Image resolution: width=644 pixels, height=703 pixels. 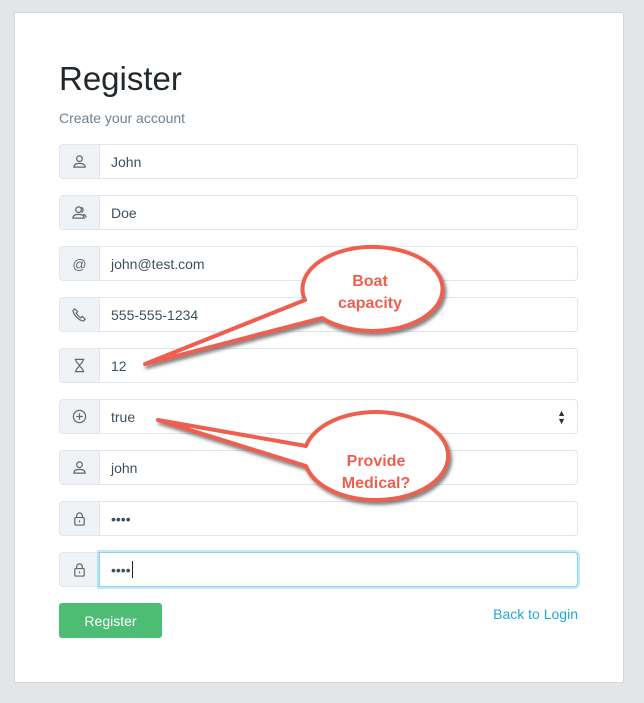 I want to click on username-group: john, so click(x=318, y=467).